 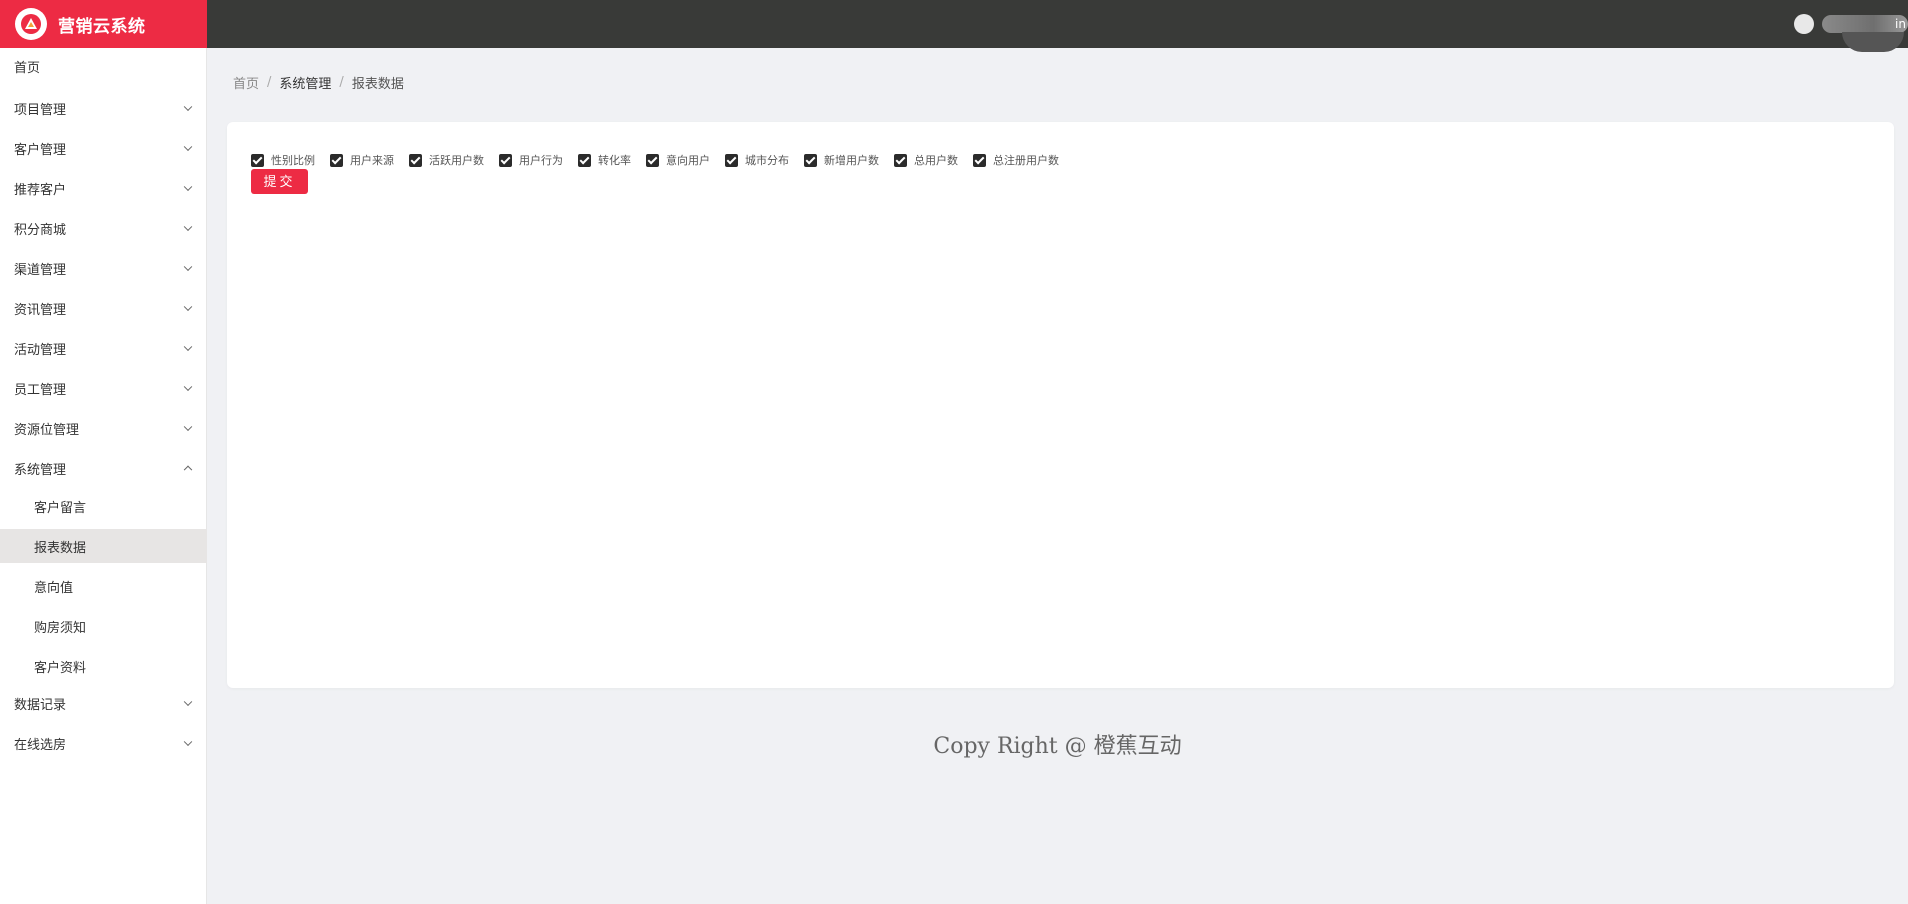 What do you see at coordinates (103, 546) in the screenshot?
I see `sidebar-subitem-report-data: 报表数据` at bounding box center [103, 546].